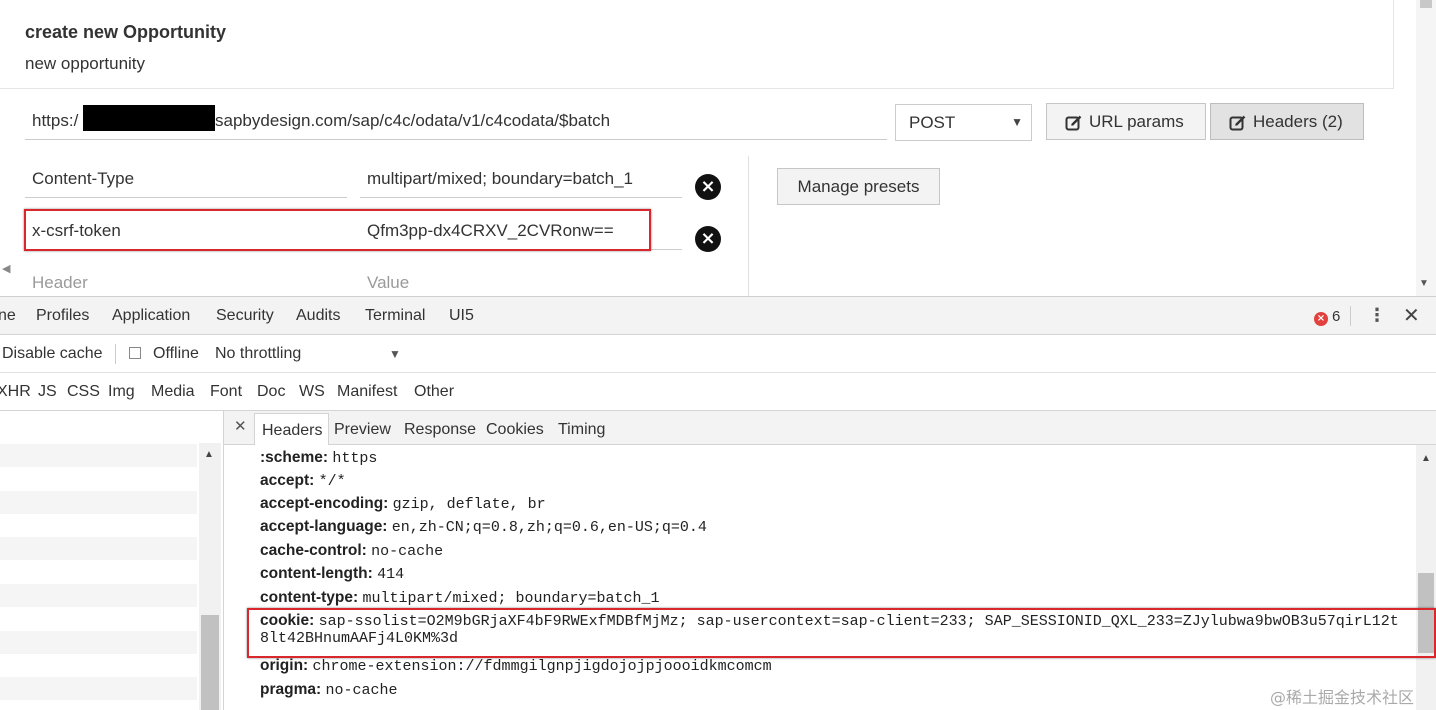 The image size is (1436, 710). Describe the element at coordinates (351, 551) in the screenshot. I see `header-row: cache-control: no-cache` at that location.